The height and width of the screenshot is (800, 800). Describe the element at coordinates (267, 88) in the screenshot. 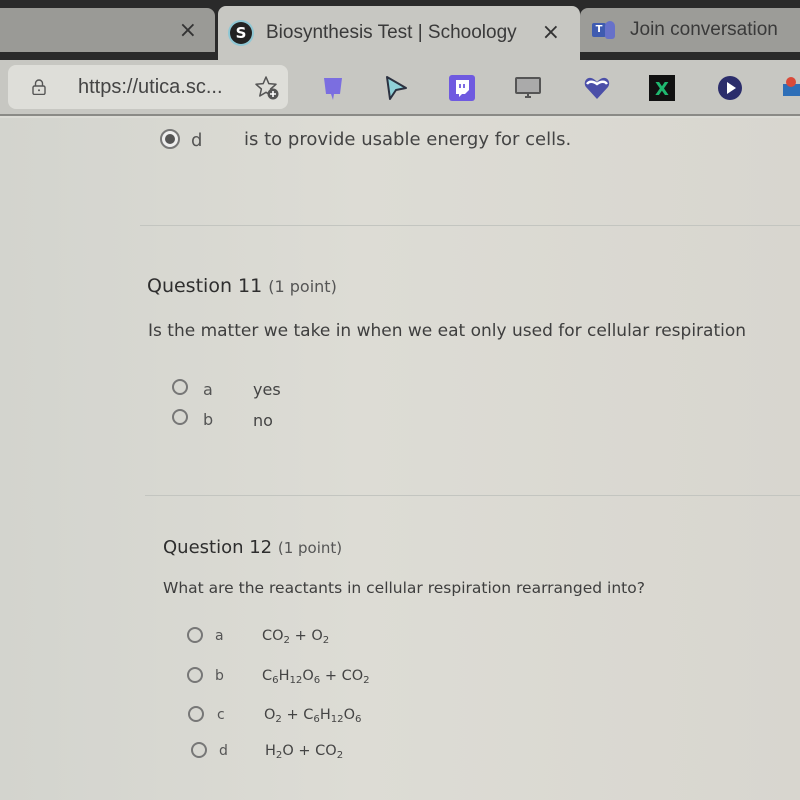

I see `add-favorite-icon` at that location.